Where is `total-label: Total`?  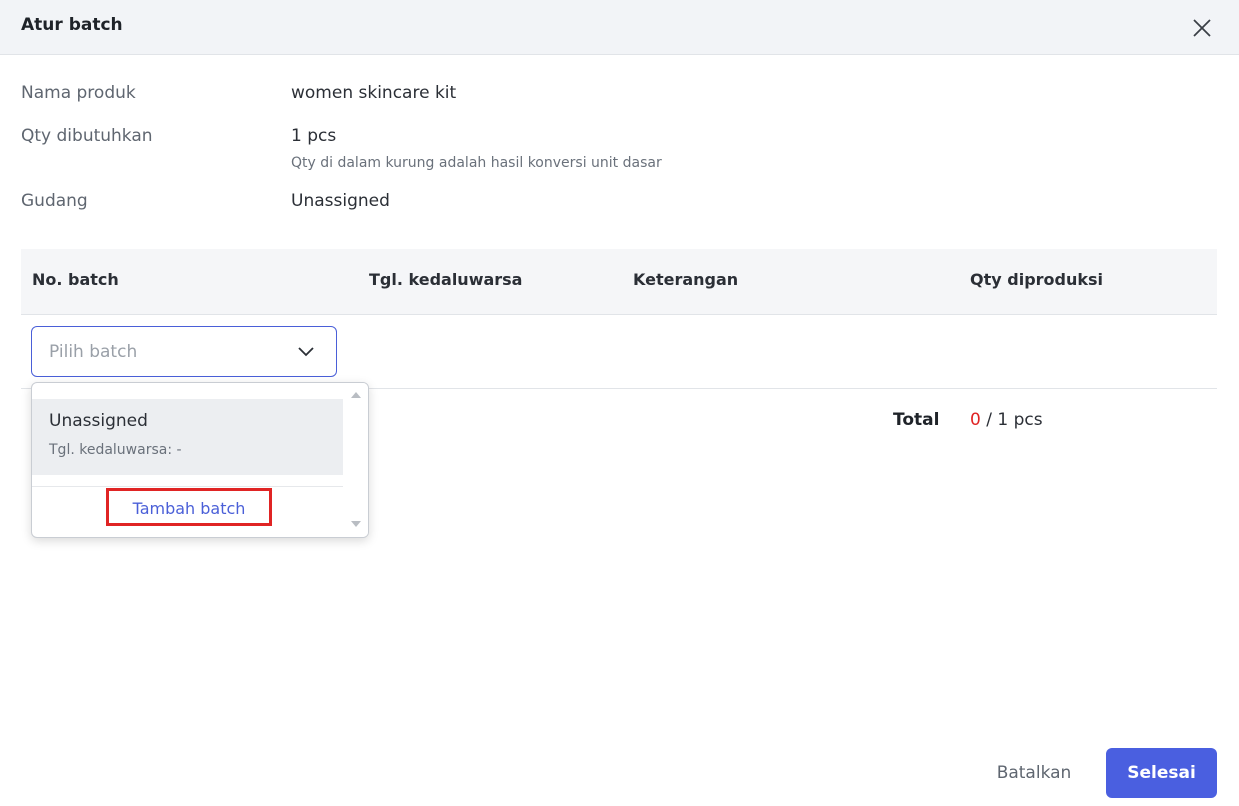
total-label: Total is located at coordinates (916, 420).